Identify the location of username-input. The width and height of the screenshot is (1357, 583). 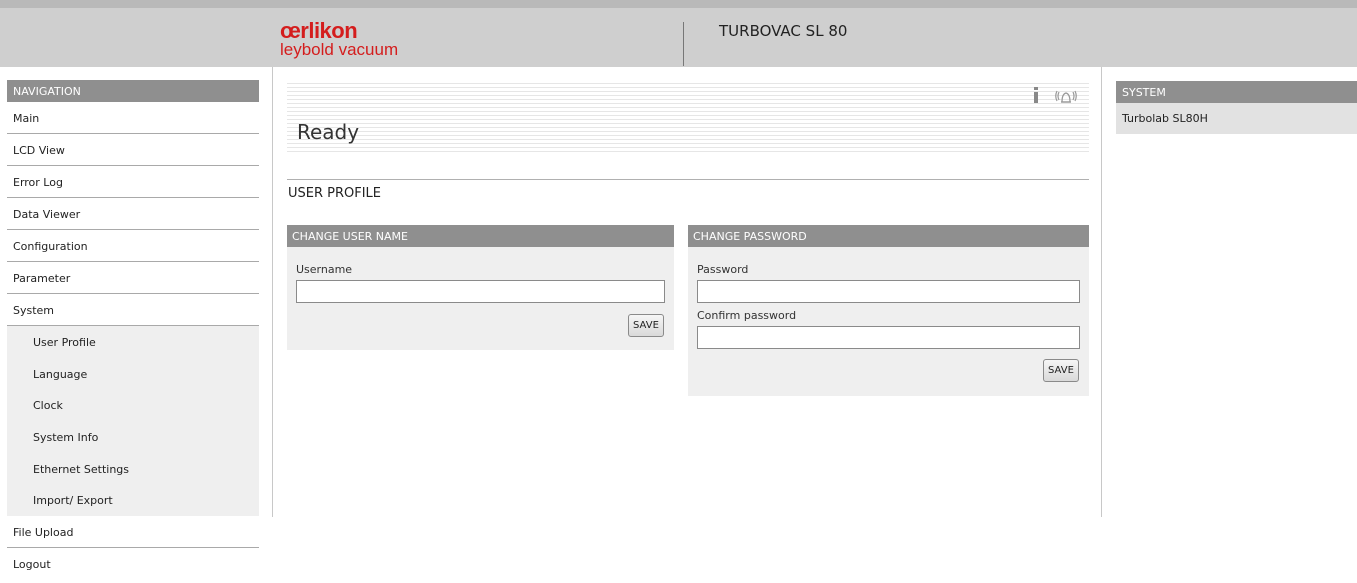
(480, 291).